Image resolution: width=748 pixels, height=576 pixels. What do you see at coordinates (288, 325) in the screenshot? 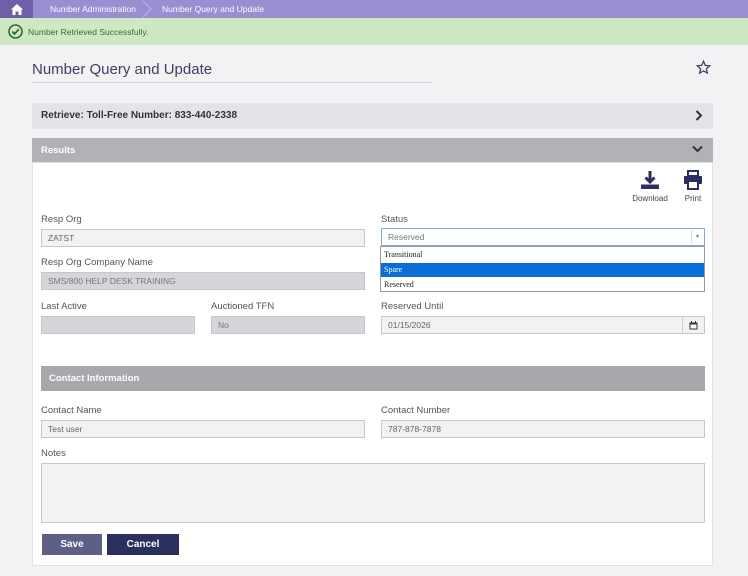
I see `auctioned-tfn-field: No` at bounding box center [288, 325].